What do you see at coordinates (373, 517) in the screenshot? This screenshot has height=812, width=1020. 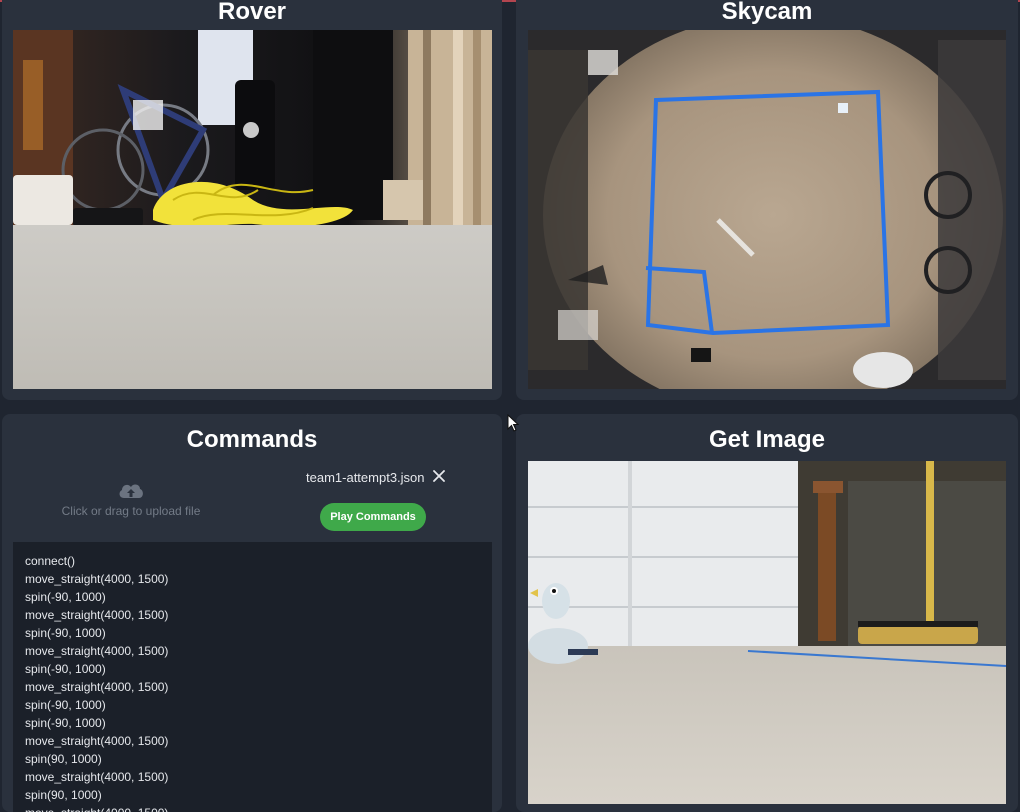 I see `play-commands-button: Play Commands` at bounding box center [373, 517].